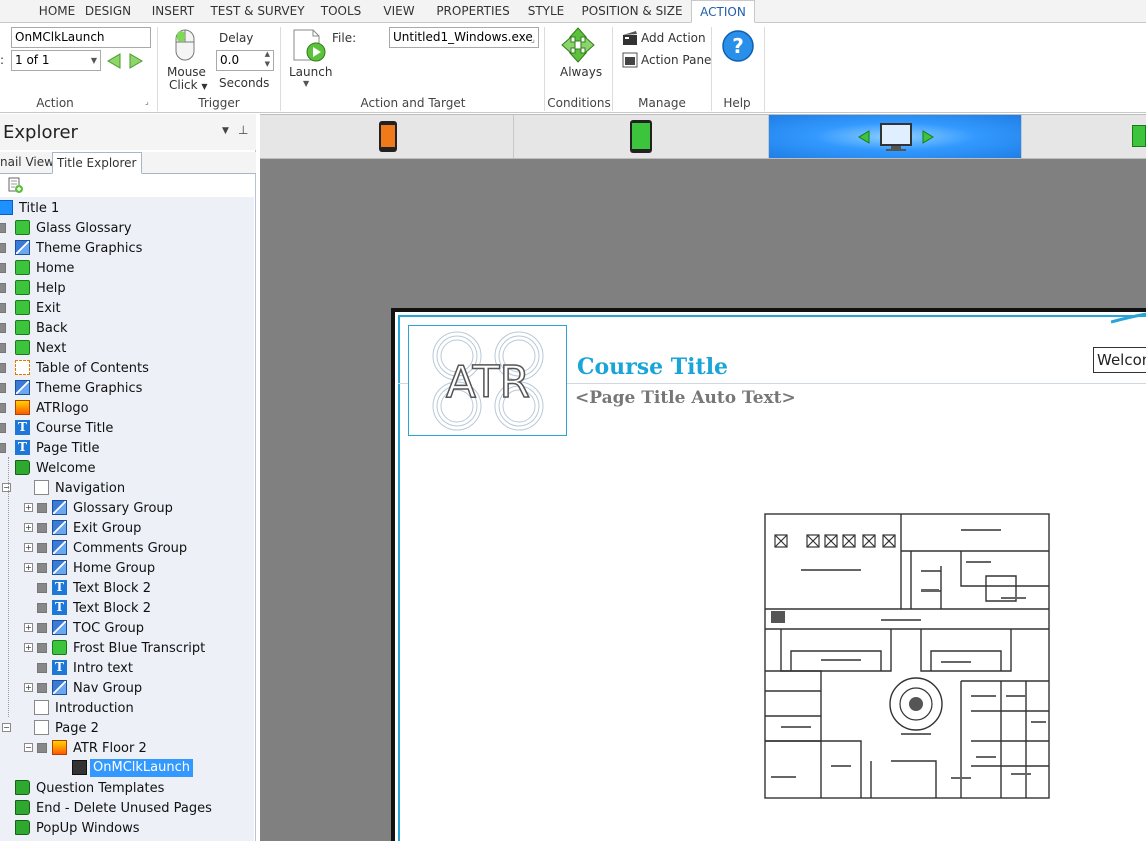 This screenshot has width=1146, height=841. Describe the element at coordinates (578, 45) in the screenshot. I see `always-icon` at that location.